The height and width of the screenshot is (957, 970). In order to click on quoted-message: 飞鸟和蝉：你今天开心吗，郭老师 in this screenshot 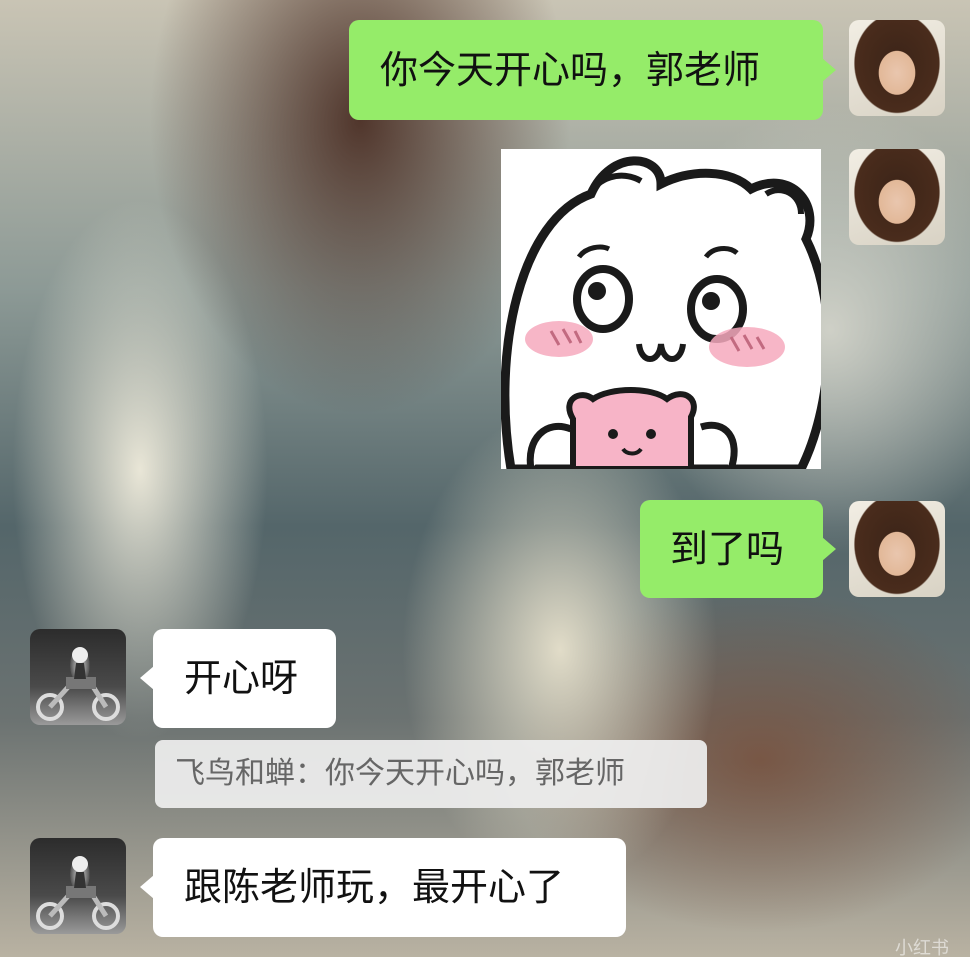, I will do `click(431, 774)`.